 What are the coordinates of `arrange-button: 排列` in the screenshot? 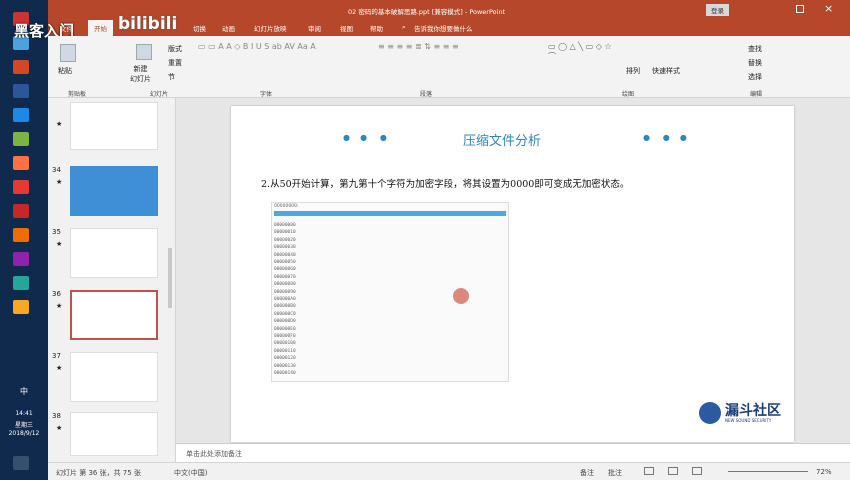 It's located at (633, 71).